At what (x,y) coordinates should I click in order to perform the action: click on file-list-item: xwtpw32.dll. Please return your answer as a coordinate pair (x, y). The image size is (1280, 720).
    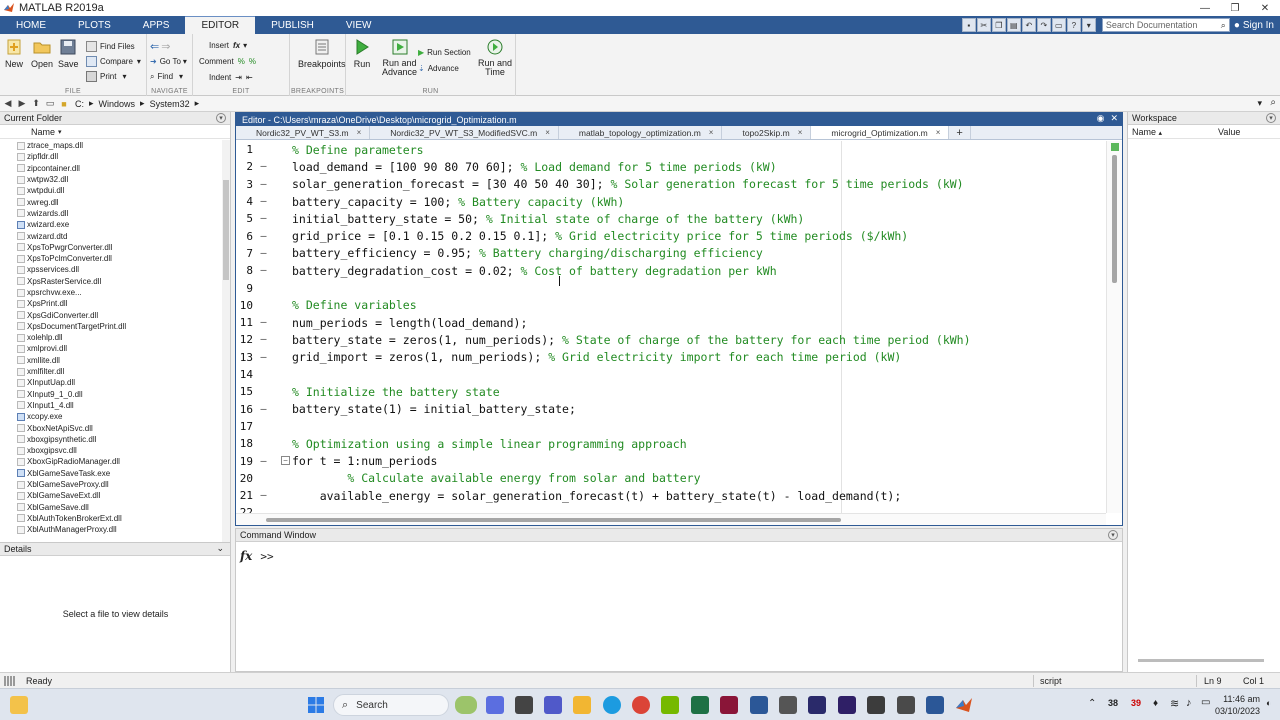
    Looking at the image, I should click on (111, 179).